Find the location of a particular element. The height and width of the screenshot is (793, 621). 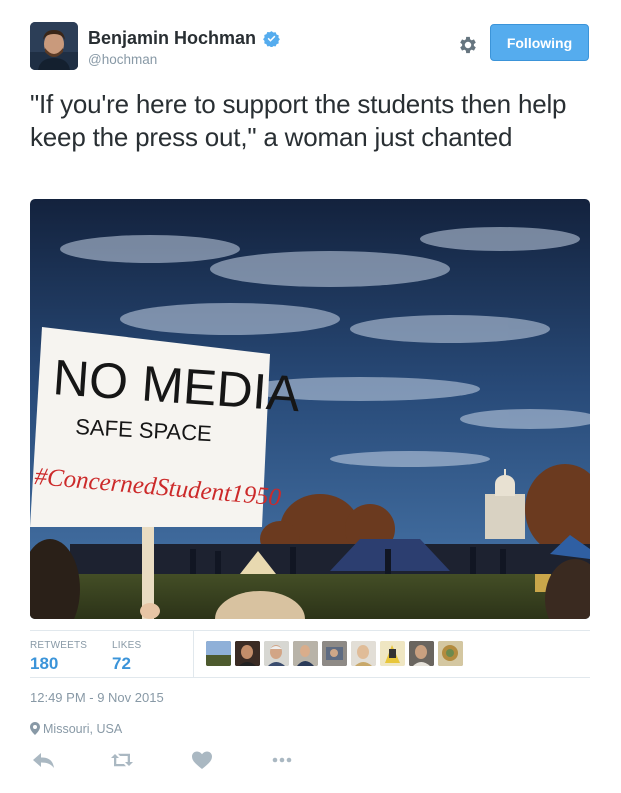

location-text: Missouri, USA is located at coordinates (83, 729).